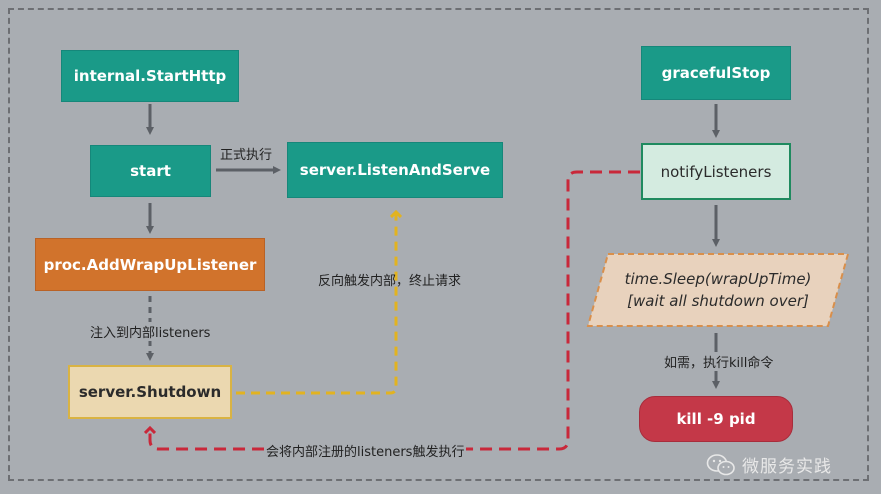 The height and width of the screenshot is (494, 881). Describe the element at coordinates (150, 171) in the screenshot. I see `node-start: start` at that location.